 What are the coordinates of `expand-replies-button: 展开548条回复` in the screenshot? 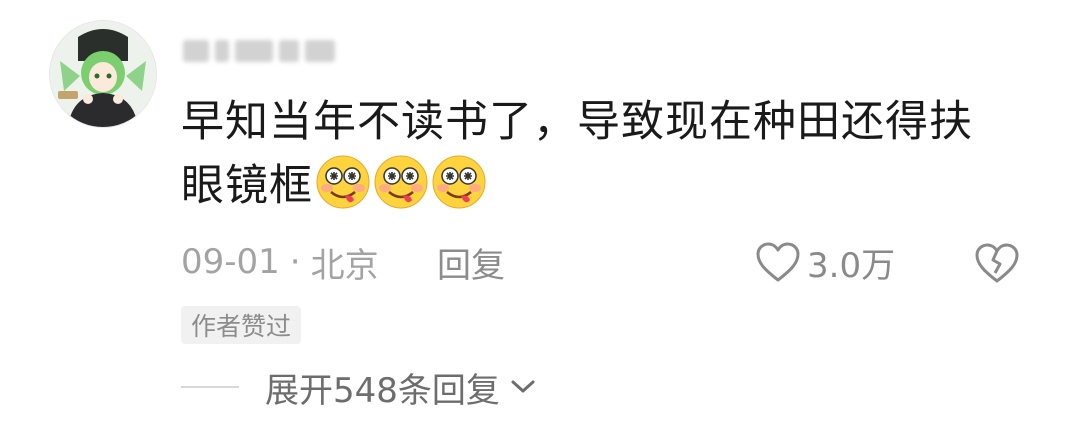 It's located at (400, 387).